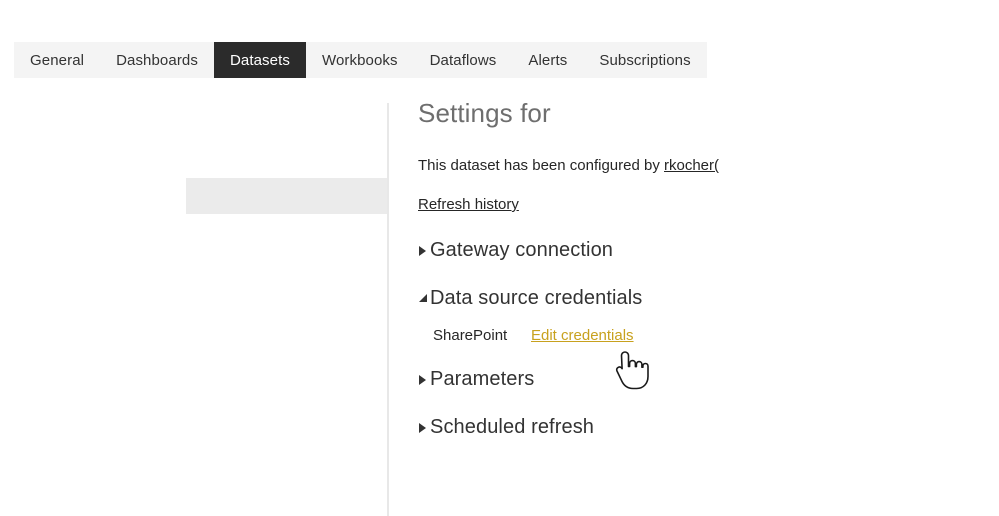  I want to click on pane-divider, so click(388, 309).